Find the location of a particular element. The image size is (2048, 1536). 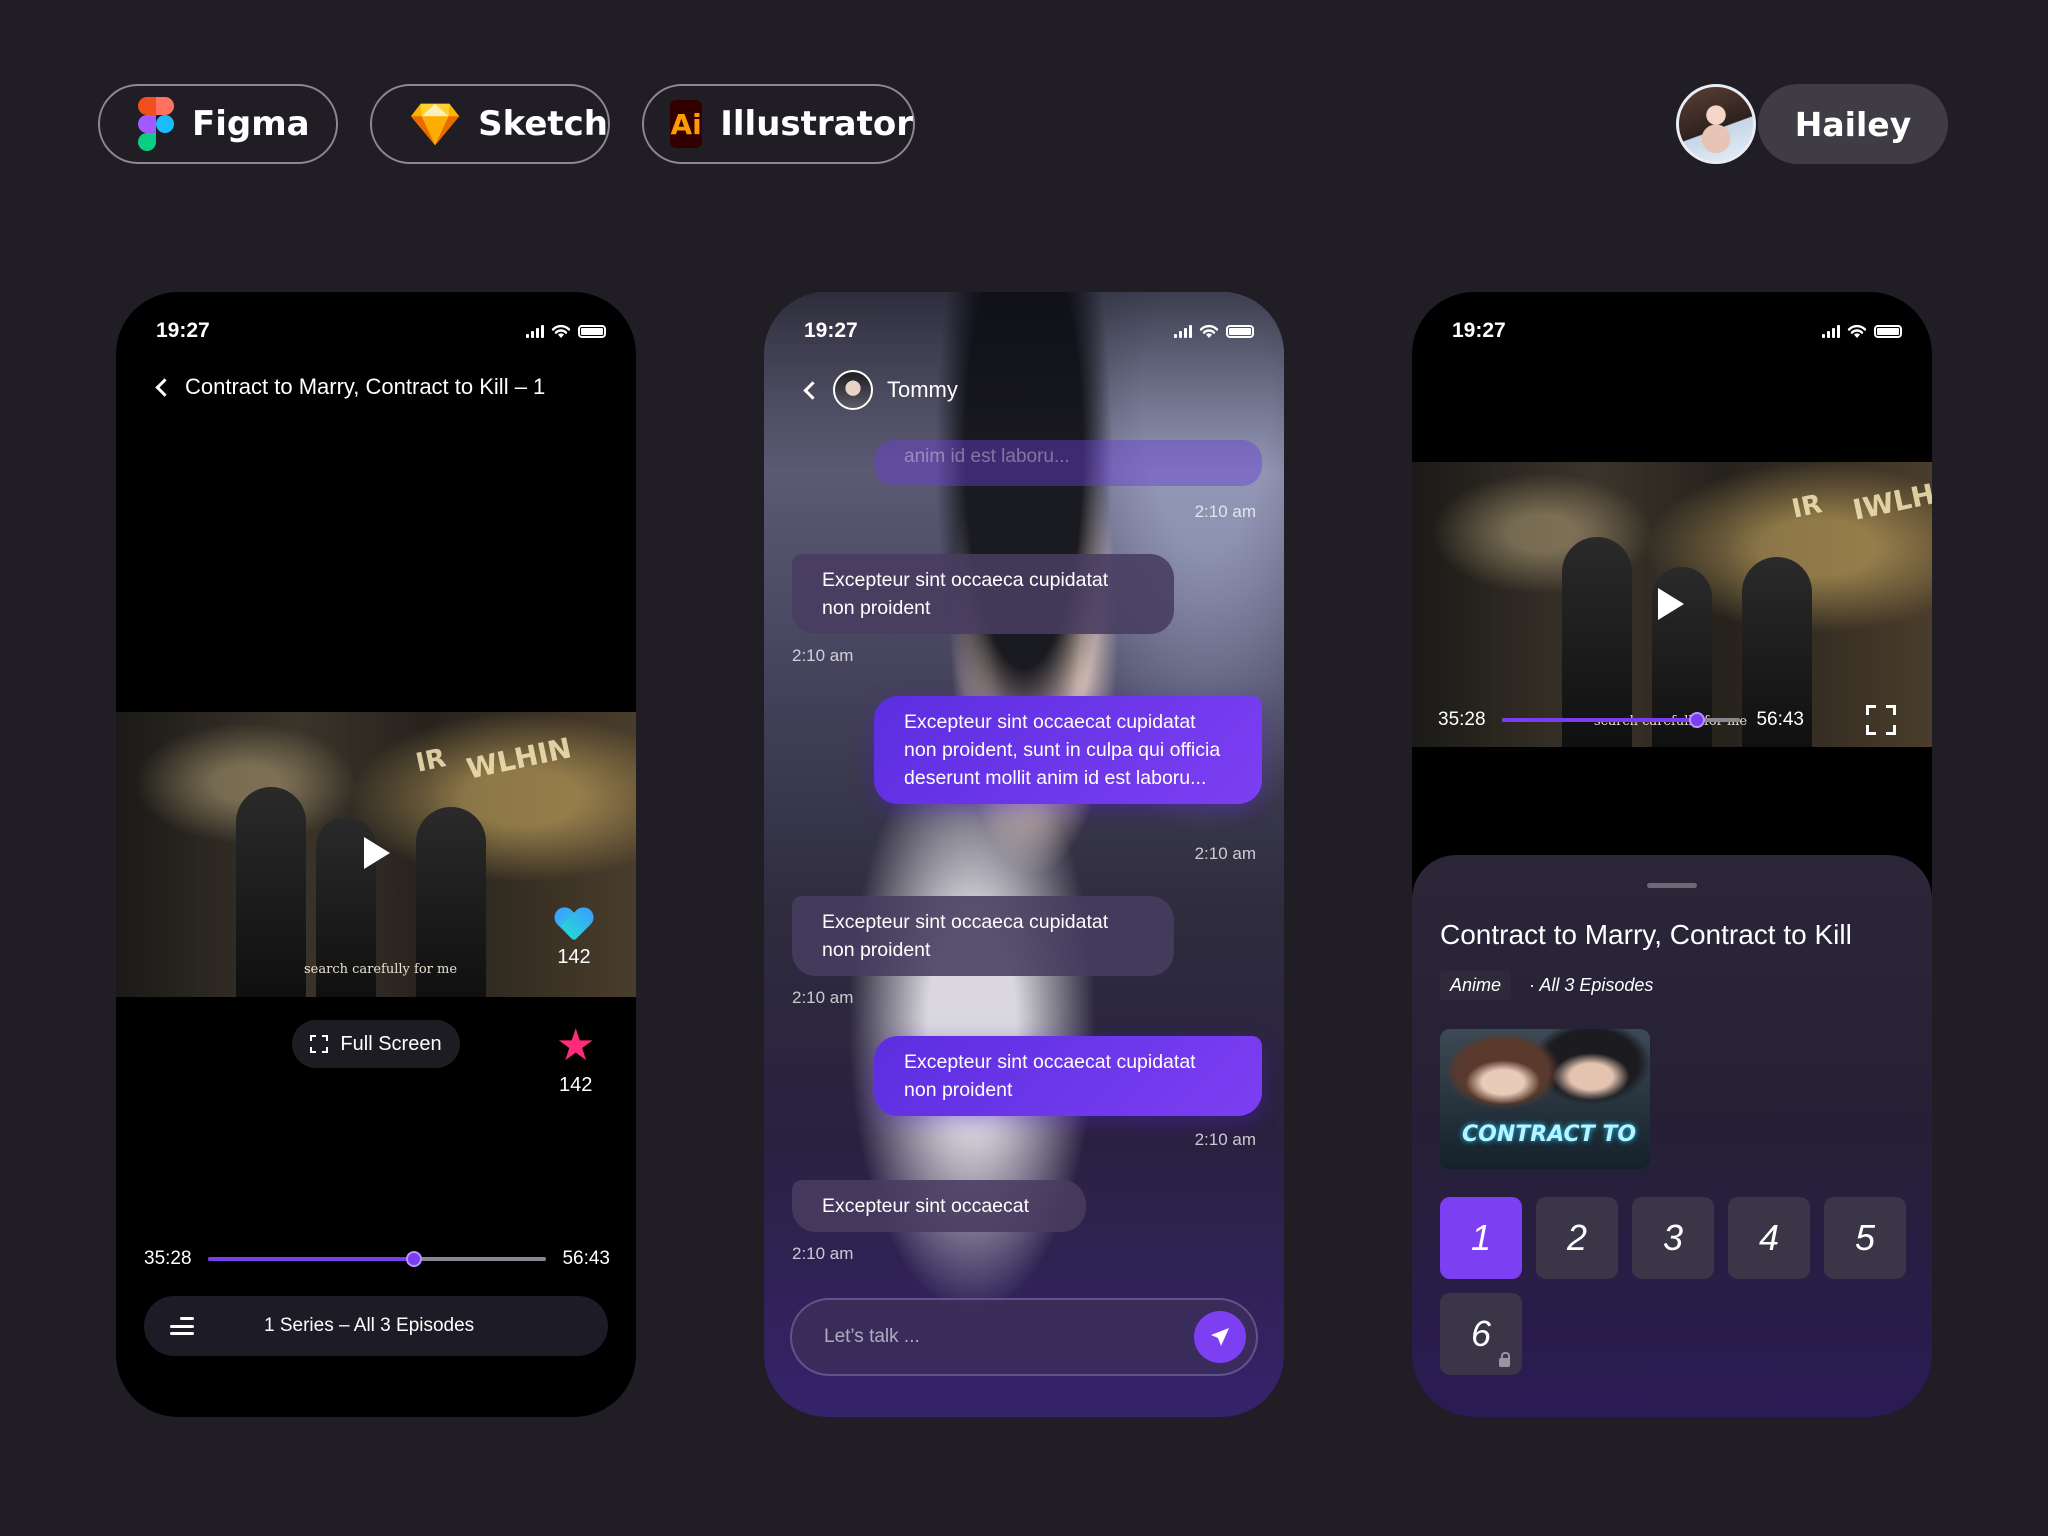

series-label: 1 Series – All 3 Episodes is located at coordinates (369, 1325).